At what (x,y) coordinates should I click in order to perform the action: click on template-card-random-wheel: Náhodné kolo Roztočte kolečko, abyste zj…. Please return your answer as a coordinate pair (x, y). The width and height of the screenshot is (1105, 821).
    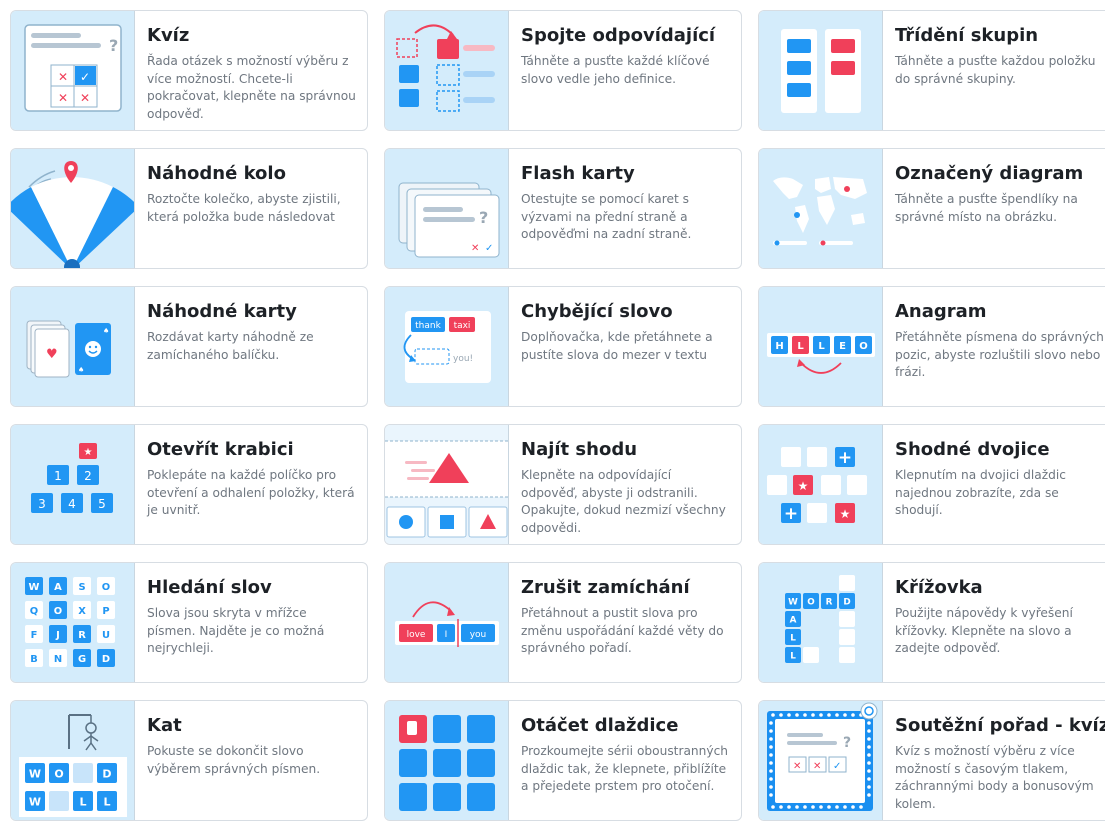
    Looking at the image, I should click on (189, 208).